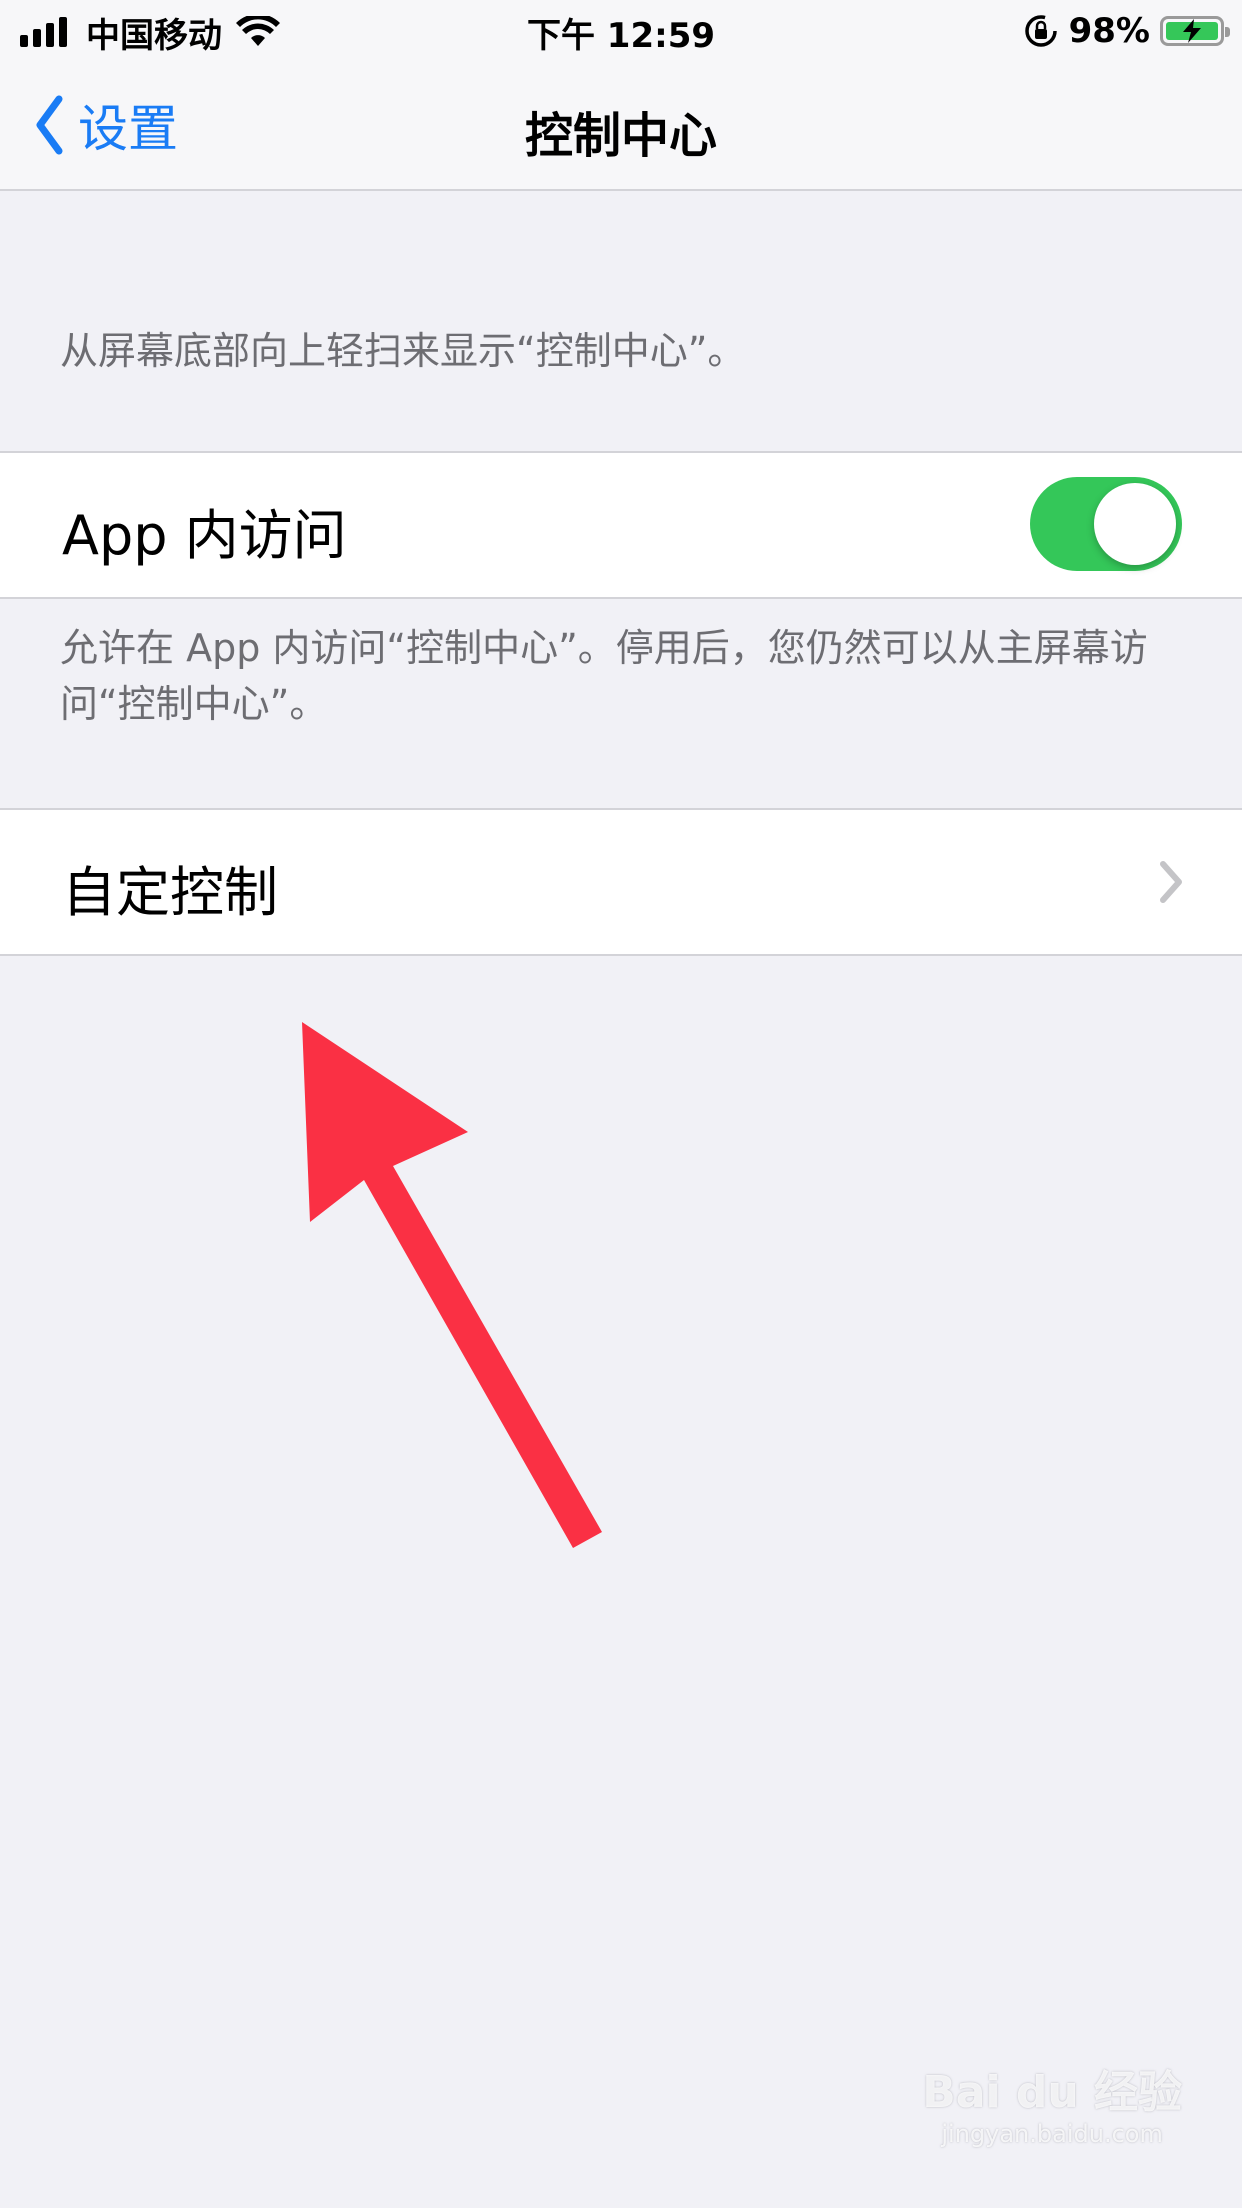 Image resolution: width=1242 pixels, height=2208 pixels. I want to click on access-in-apps-toggle, so click(1106, 524).